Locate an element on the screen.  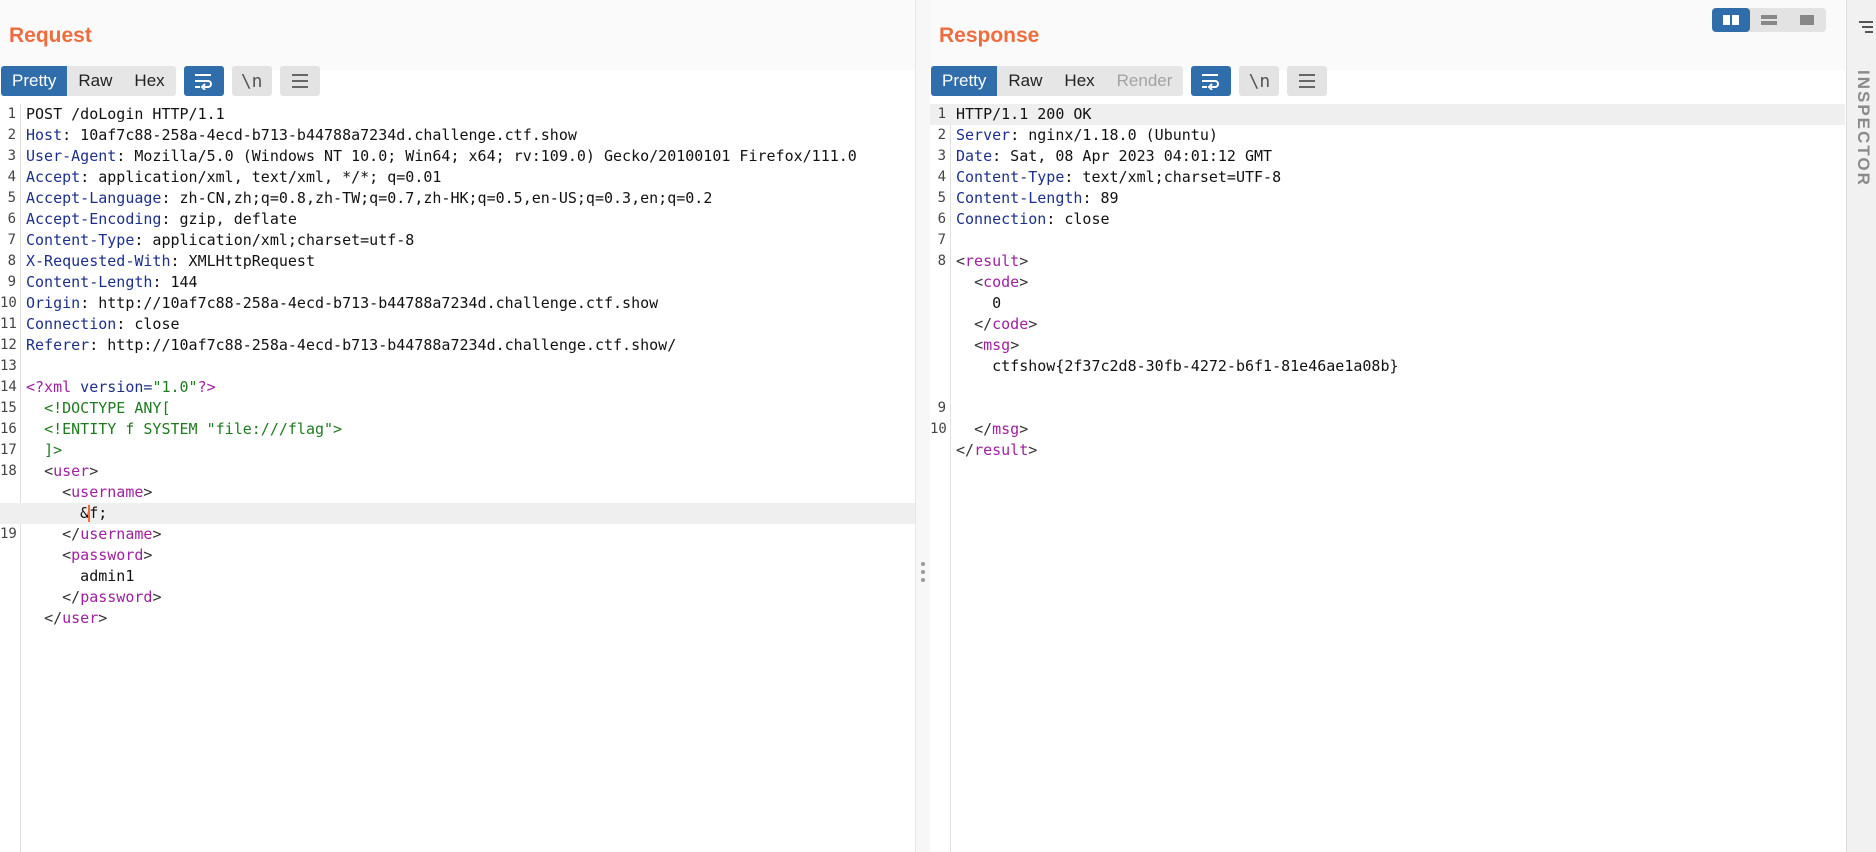
line-code: <result> is located at coordinates (992, 261).